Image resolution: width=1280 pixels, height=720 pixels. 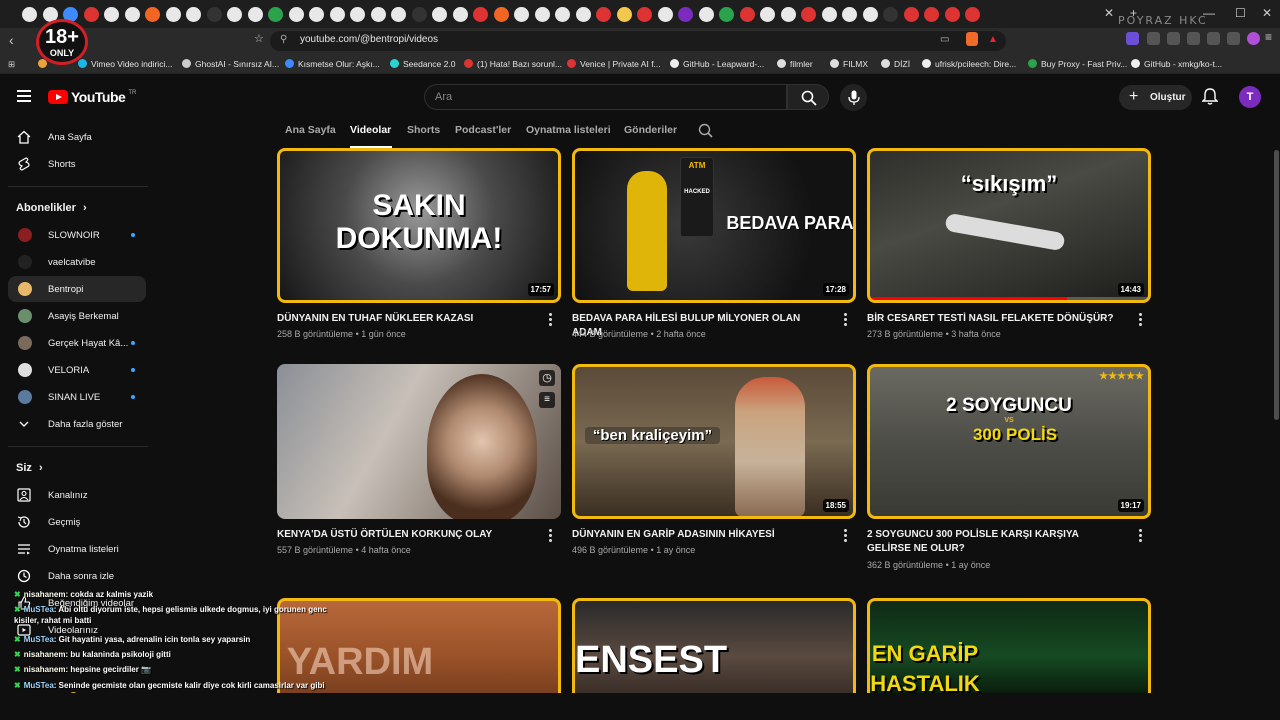 I want to click on video-card: ENSEST, so click(x=714, y=645).